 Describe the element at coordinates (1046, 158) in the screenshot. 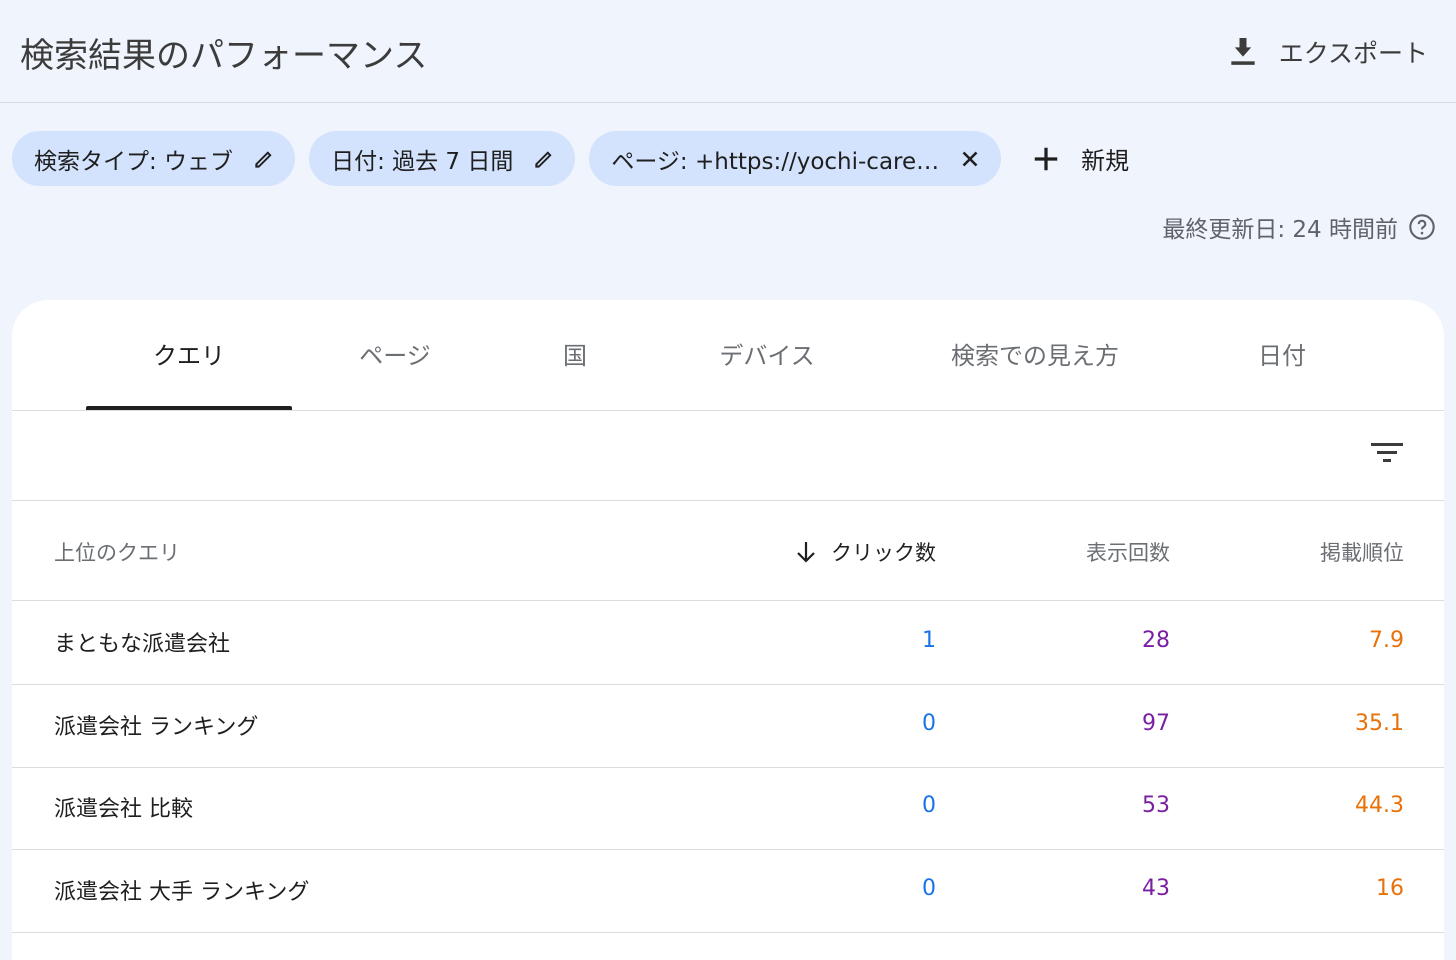

I see `plus-icon` at that location.